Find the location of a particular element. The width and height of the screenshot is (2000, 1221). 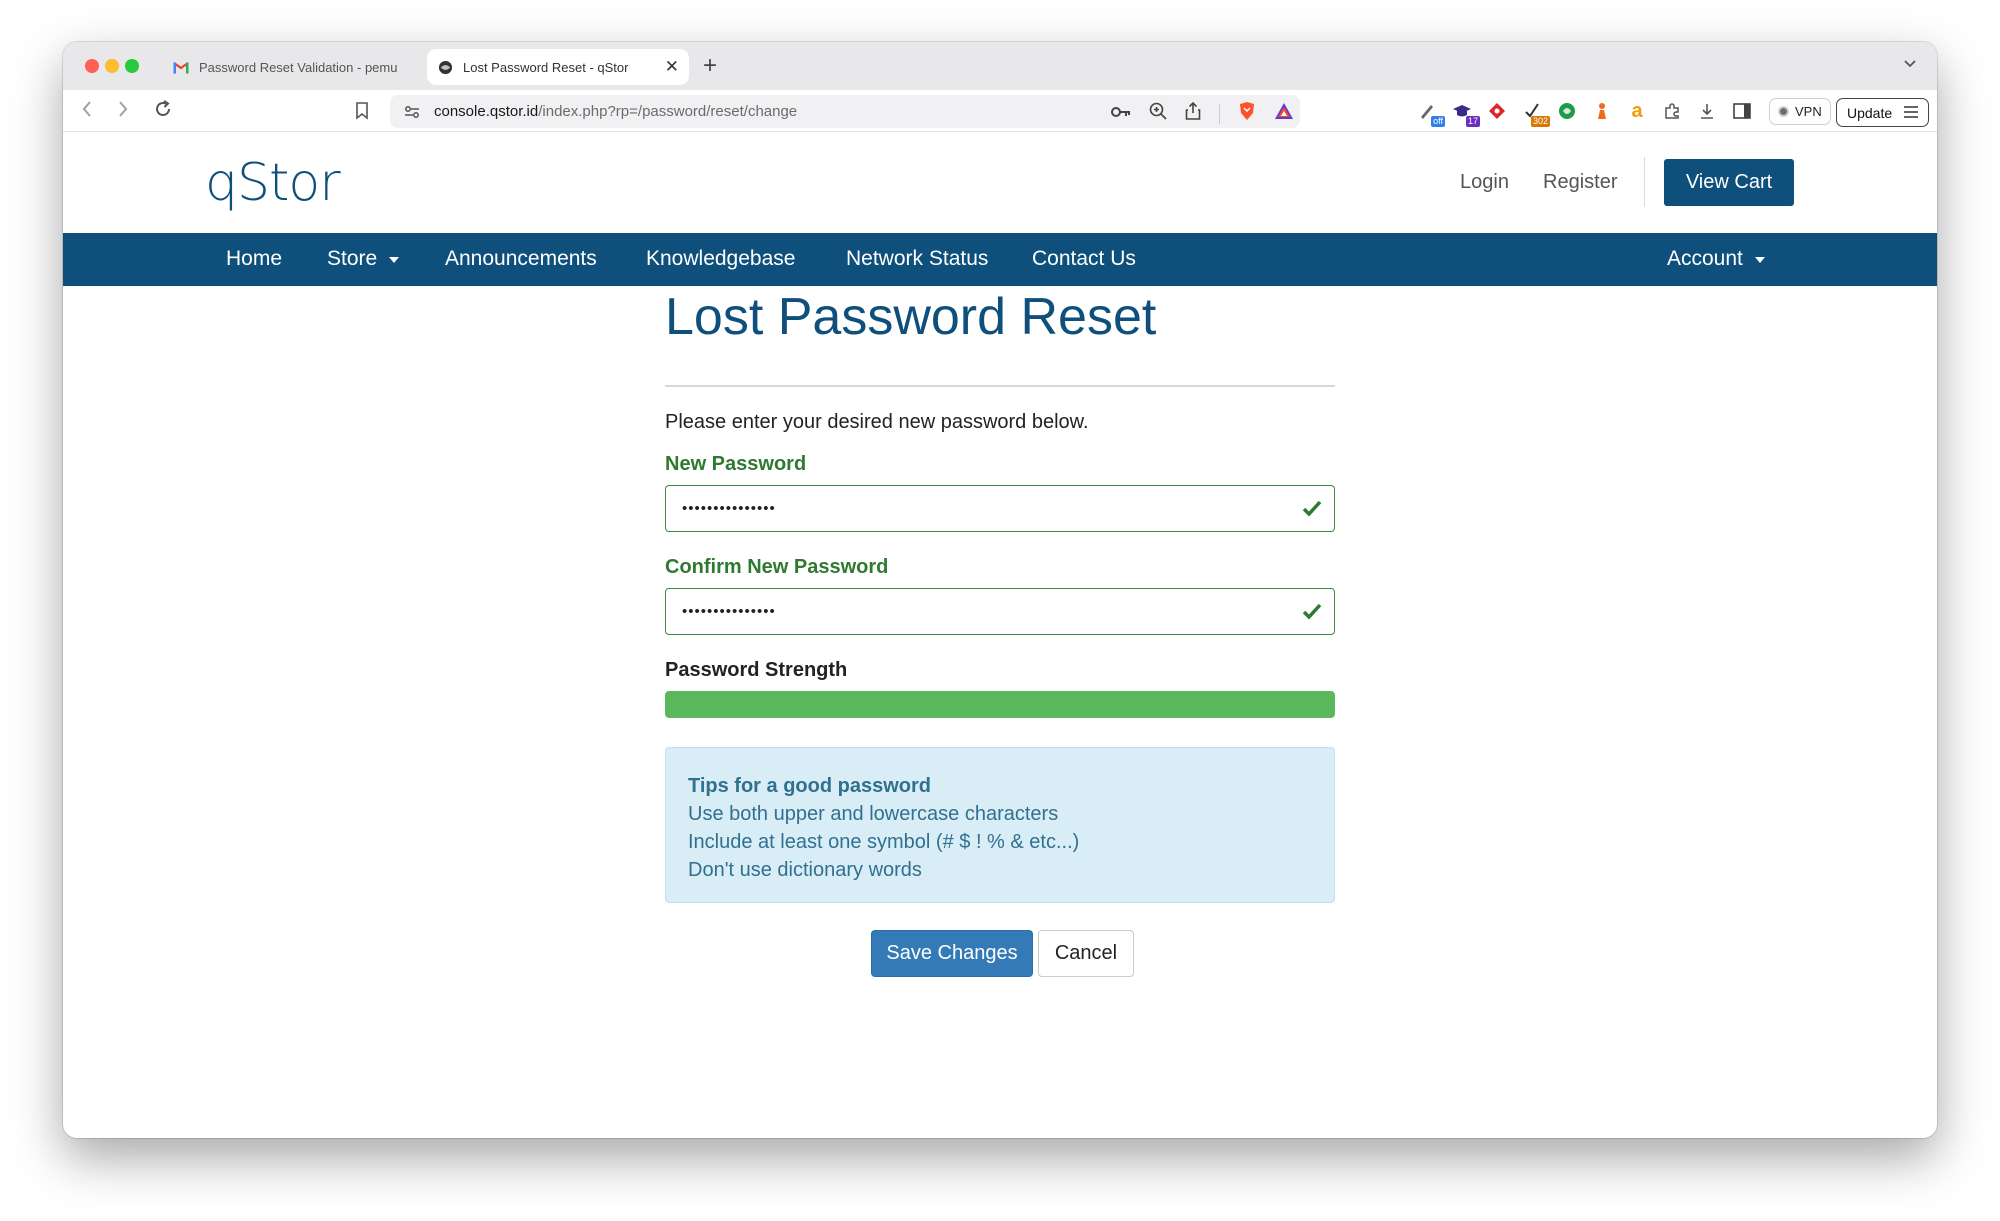

forward-button is located at coordinates (123, 112).